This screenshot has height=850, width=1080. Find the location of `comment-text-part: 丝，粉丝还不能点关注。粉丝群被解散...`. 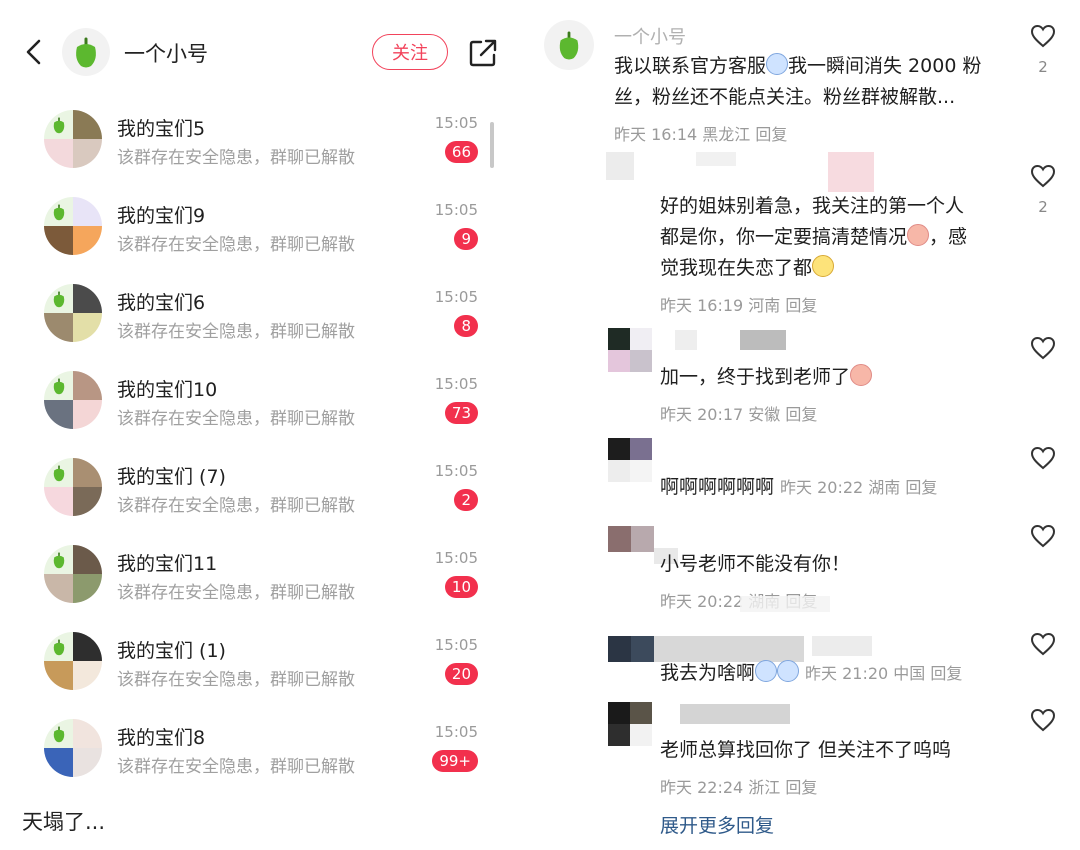

comment-text-part: 丝，粉丝还不能点关注。粉丝群被解散... is located at coordinates (785, 97).